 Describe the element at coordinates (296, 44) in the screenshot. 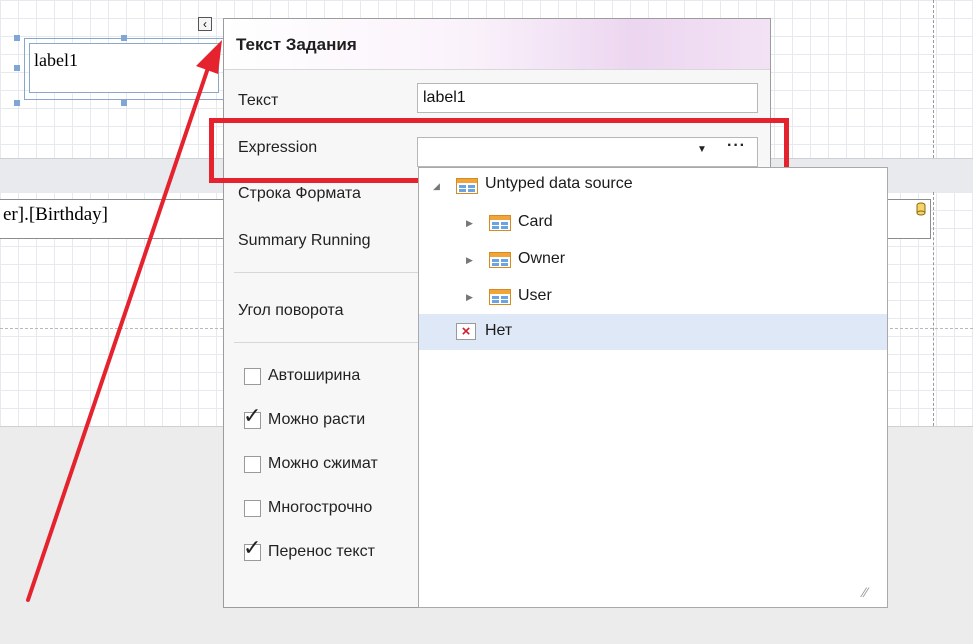

I see `panel-title: Текст Задания` at that location.